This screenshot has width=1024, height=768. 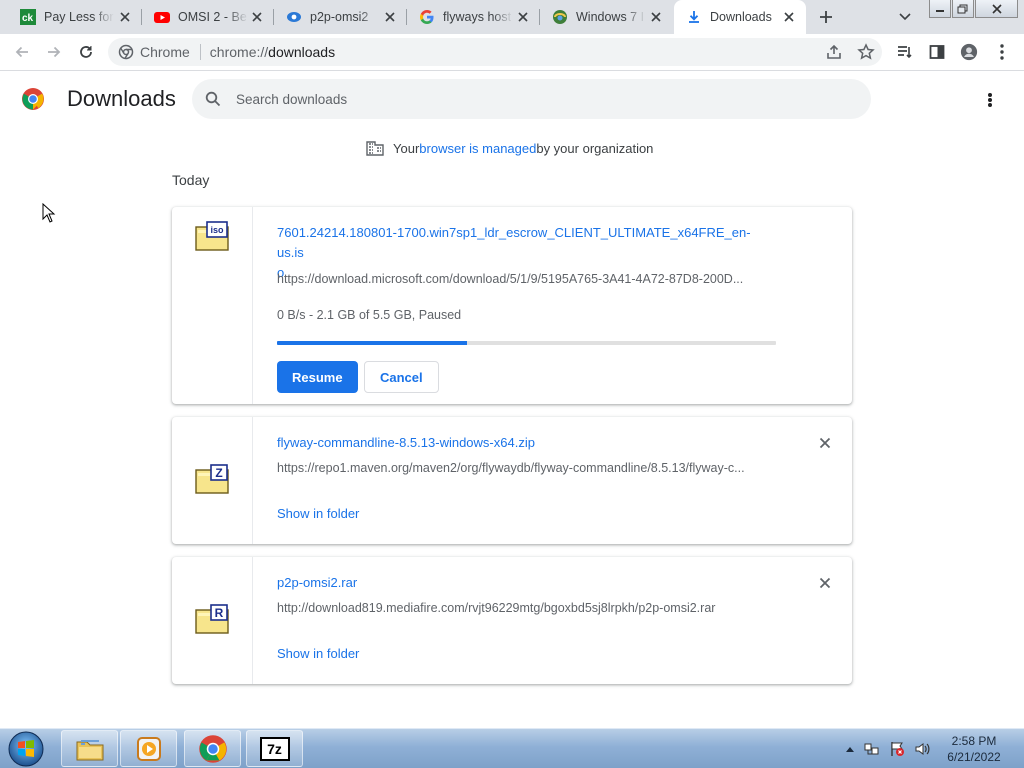 I want to click on search-icon, so click(x=213, y=99).